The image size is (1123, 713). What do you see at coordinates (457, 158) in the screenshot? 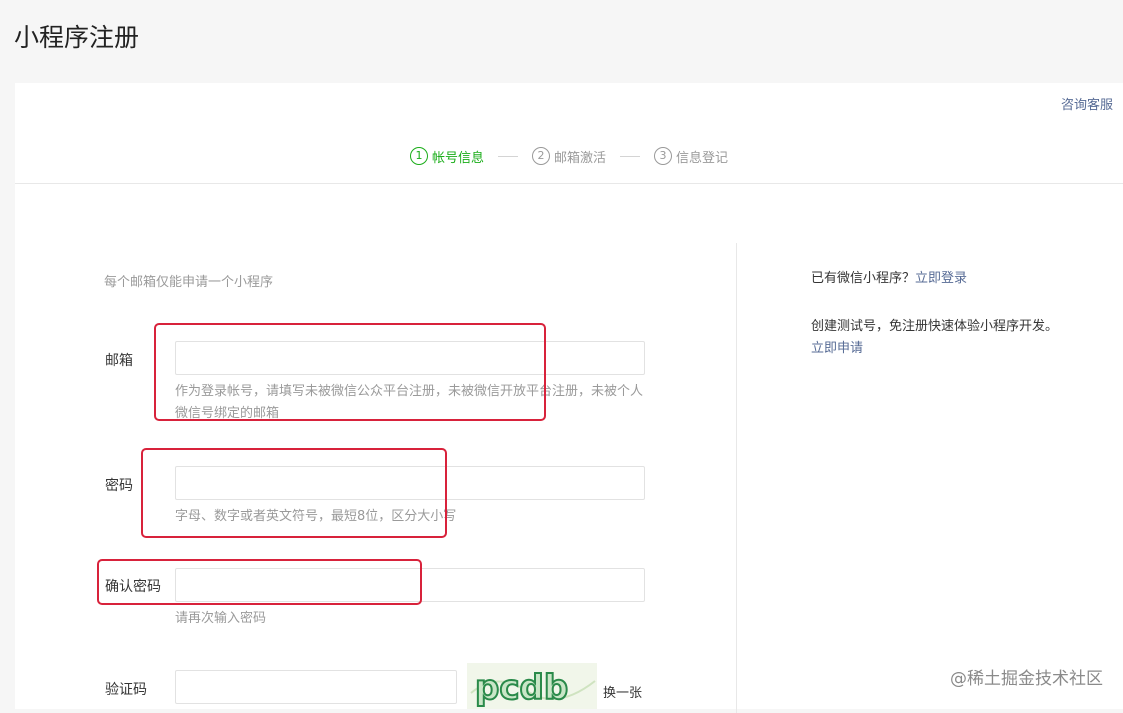
I see `step-label: 帐号信息` at bounding box center [457, 158].